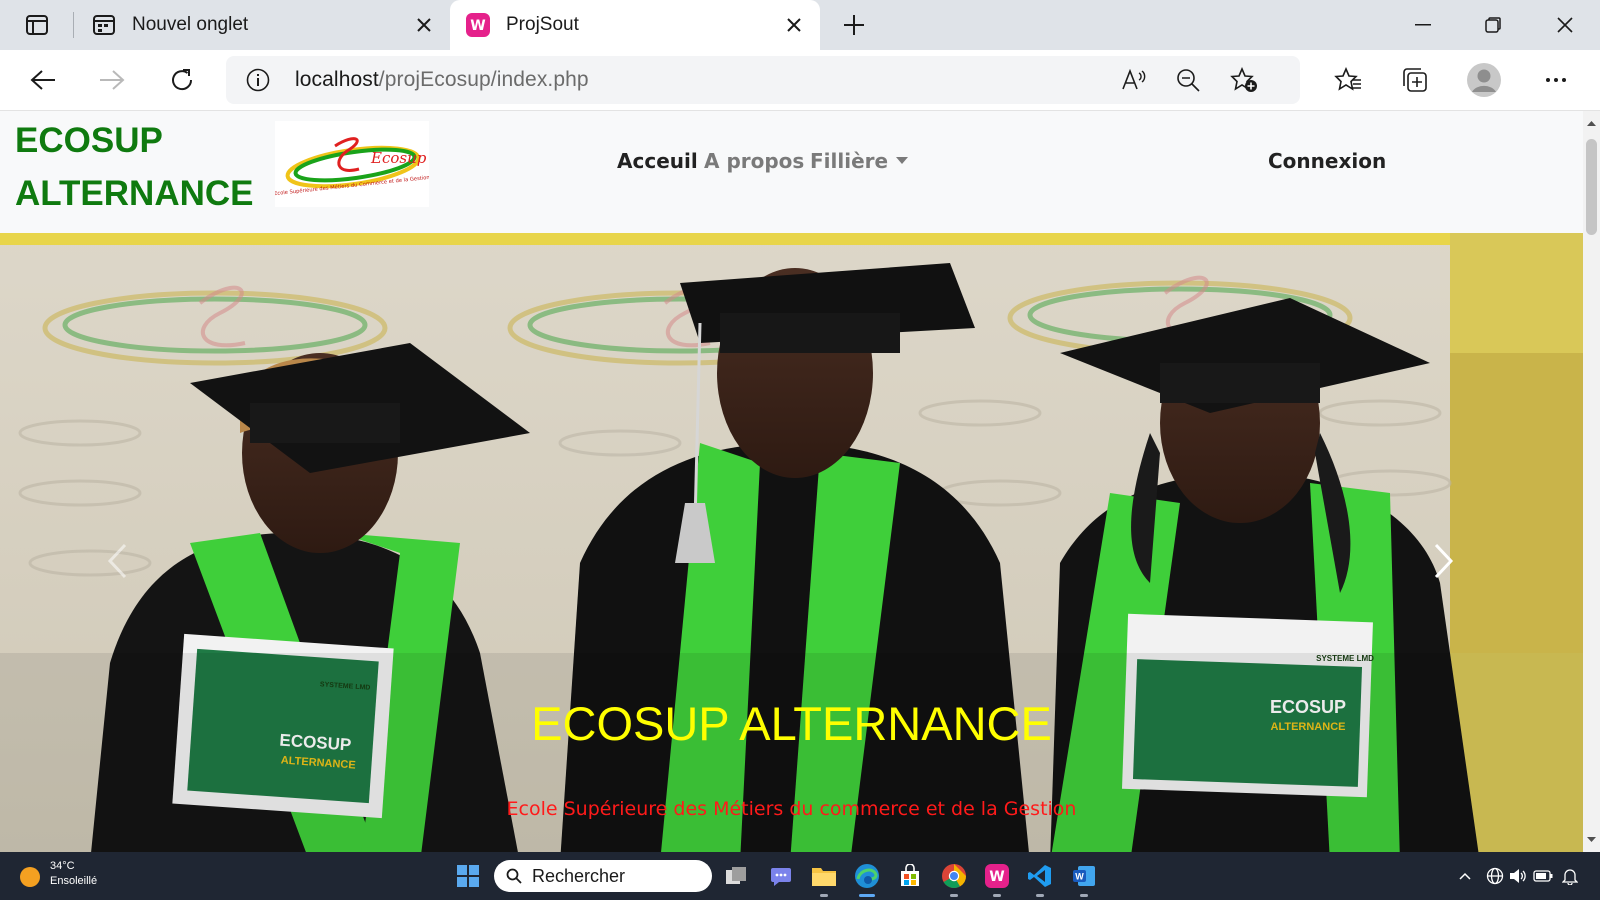  What do you see at coordinates (657, 161) in the screenshot?
I see `nav-link-acceuil: Acceuil` at bounding box center [657, 161].